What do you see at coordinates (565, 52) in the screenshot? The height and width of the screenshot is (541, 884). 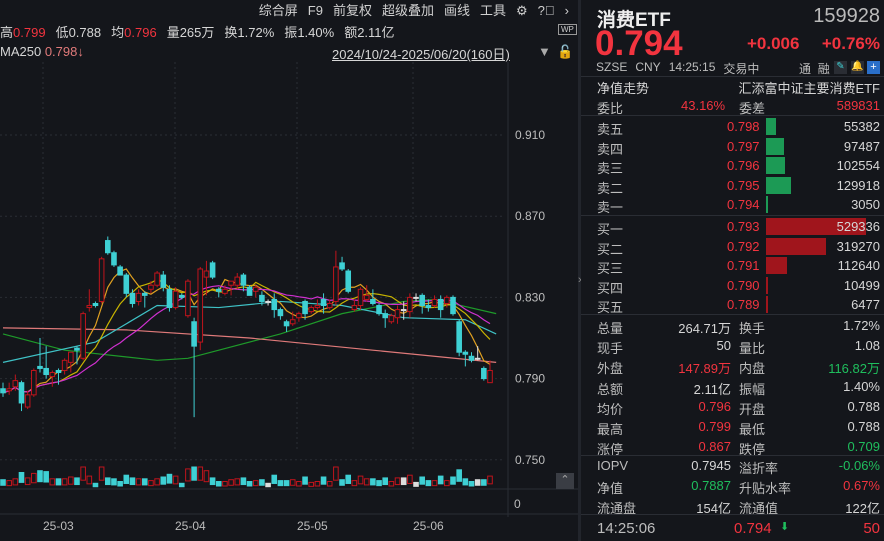 I see `unlock-icon: 🔓` at bounding box center [565, 52].